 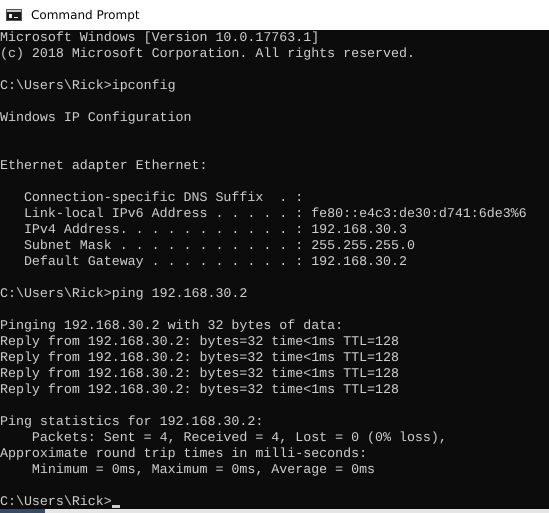 I want to click on command-prompt: C:\Users\Rick>, so click(x=56, y=501).